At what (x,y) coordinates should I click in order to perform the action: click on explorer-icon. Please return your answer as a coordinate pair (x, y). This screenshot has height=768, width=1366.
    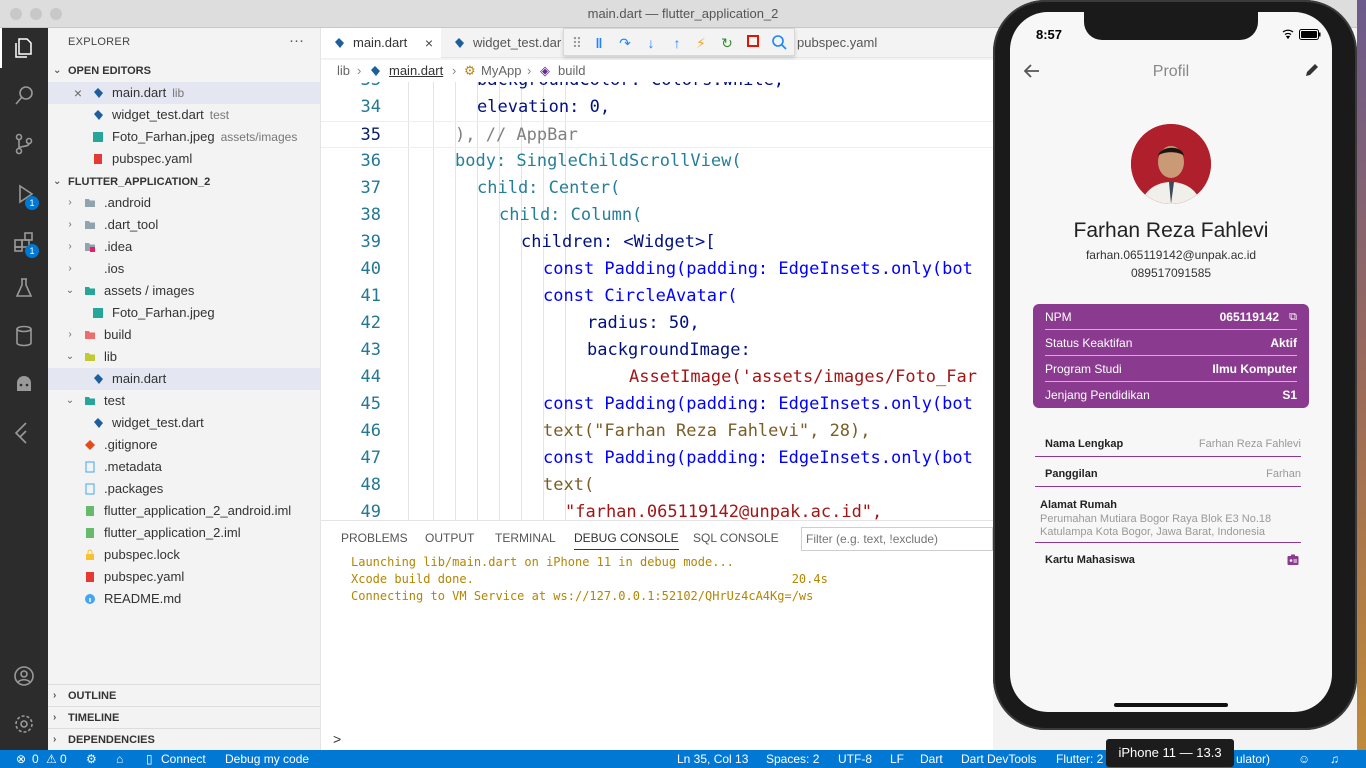
    Looking at the image, I should click on (24, 48).